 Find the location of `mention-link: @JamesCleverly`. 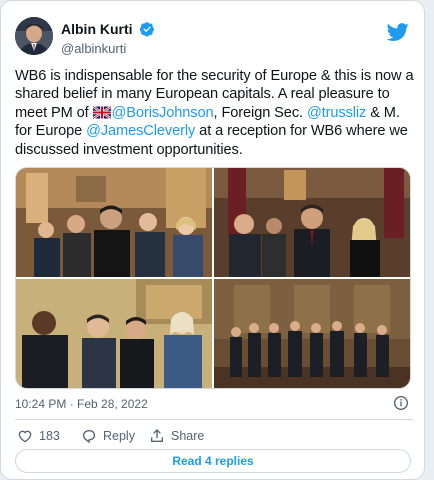

mention-link: @JamesCleverly is located at coordinates (140, 131).